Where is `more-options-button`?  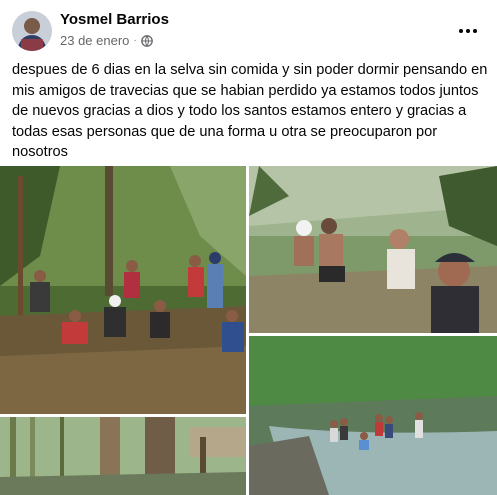
more-options-button is located at coordinates (468, 31).